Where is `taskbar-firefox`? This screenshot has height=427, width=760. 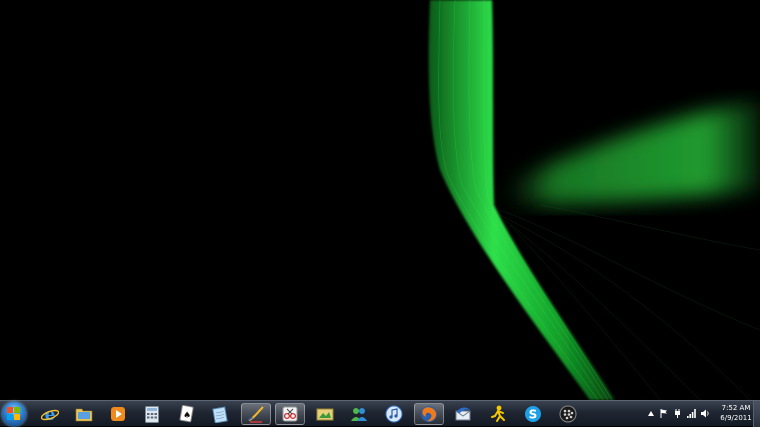 taskbar-firefox is located at coordinates (429, 414).